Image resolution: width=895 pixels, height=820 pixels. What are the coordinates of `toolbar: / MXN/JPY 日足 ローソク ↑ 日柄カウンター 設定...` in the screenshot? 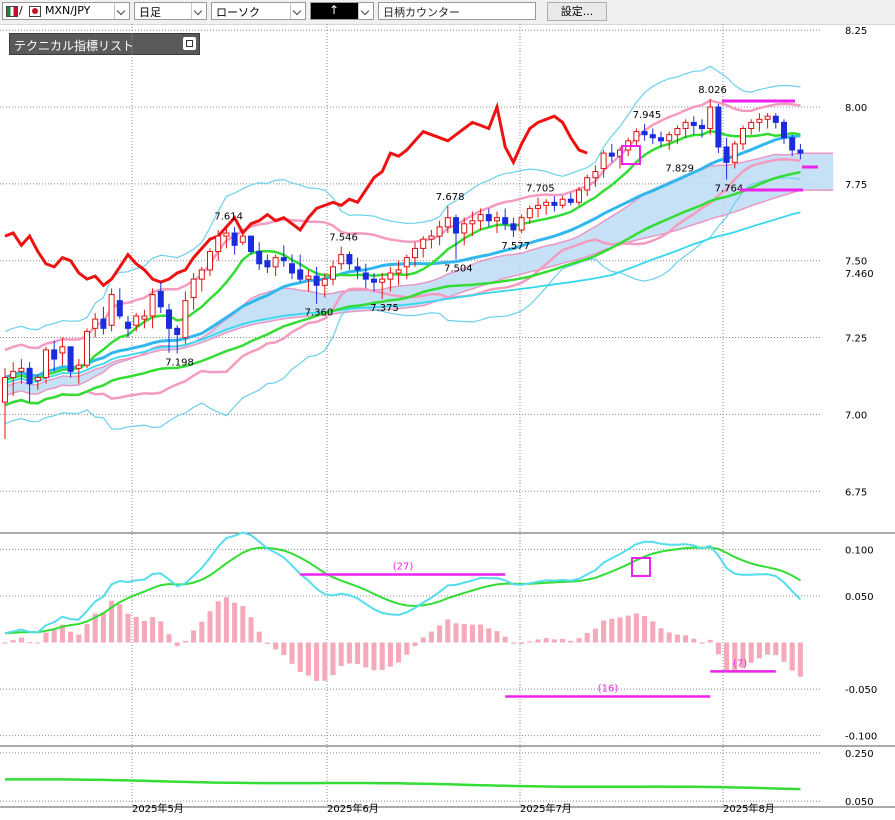 It's located at (447, 12).